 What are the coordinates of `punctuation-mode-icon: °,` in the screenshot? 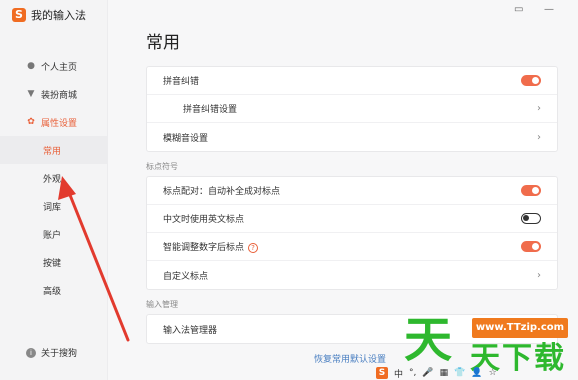 It's located at (412, 373).